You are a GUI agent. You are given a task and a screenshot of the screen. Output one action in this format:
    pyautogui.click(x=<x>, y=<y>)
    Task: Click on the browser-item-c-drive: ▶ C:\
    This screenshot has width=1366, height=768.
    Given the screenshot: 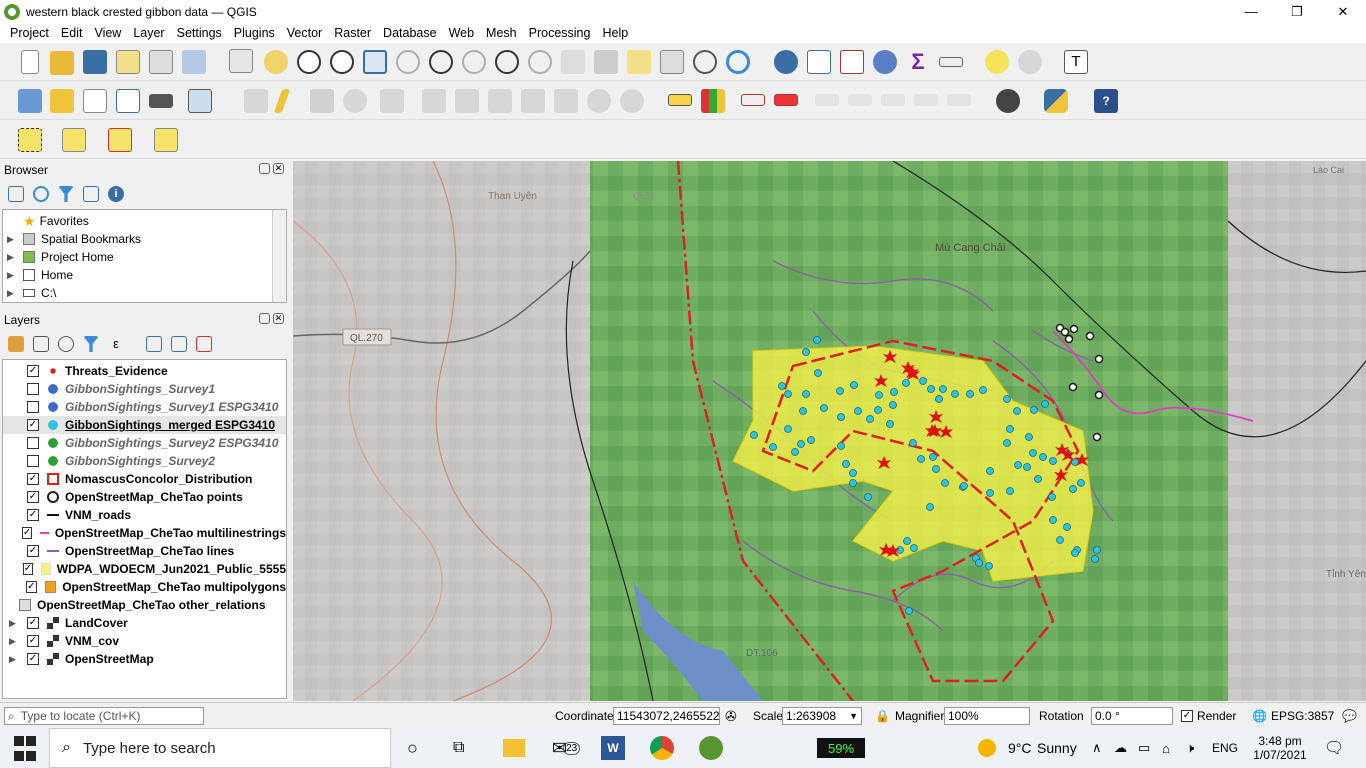 What is the action you would take?
    pyautogui.click(x=31, y=293)
    